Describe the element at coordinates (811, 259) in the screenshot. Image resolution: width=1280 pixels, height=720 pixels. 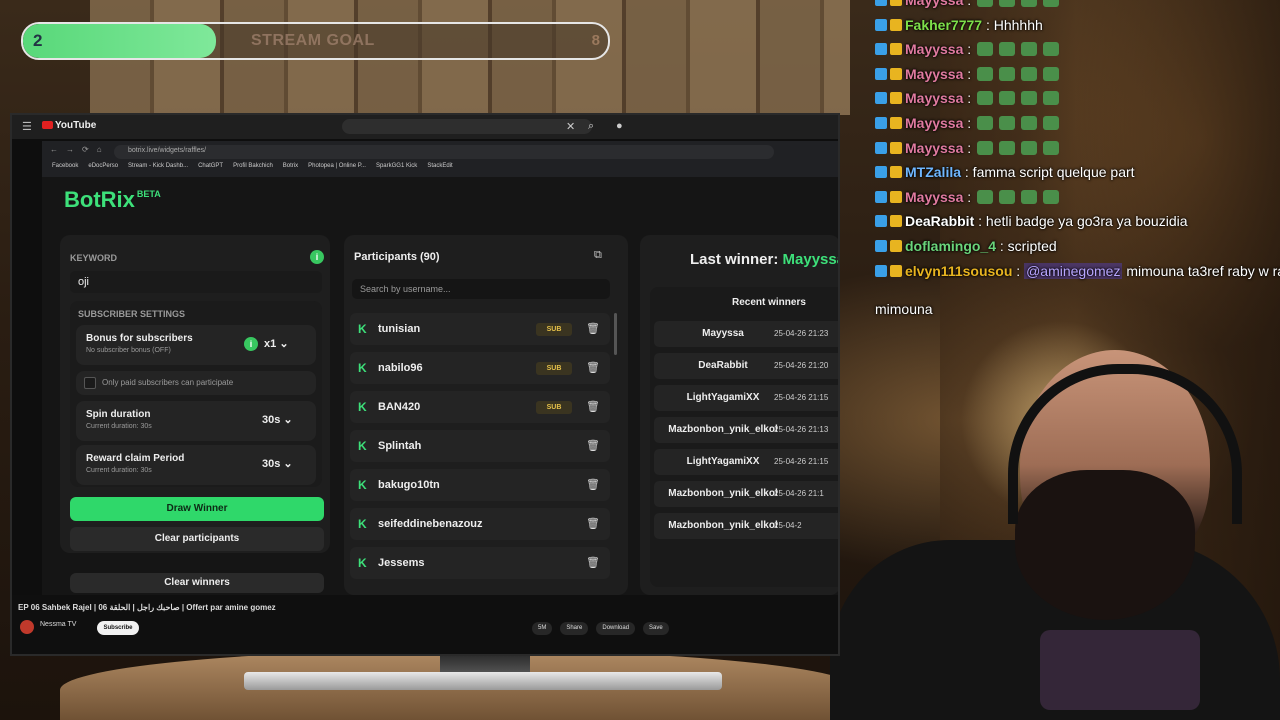
I see `last-winner-name: Mayyssa` at that location.